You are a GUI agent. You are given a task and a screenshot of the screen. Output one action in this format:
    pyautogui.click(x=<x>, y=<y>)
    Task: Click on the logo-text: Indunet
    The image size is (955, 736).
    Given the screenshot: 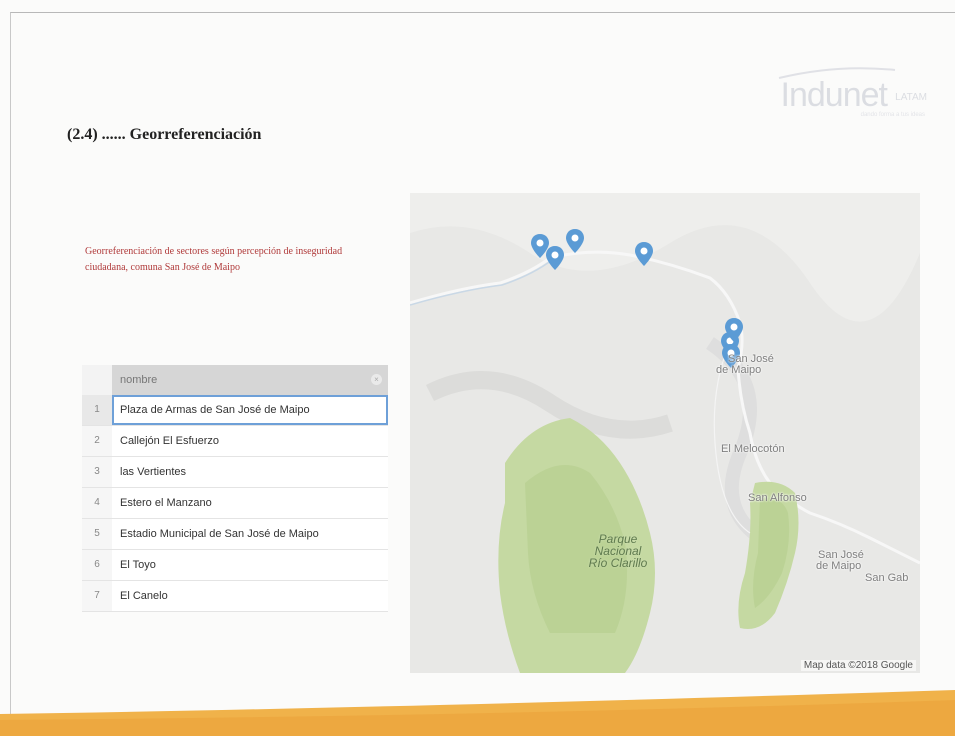 What is the action you would take?
    pyautogui.click(x=834, y=95)
    